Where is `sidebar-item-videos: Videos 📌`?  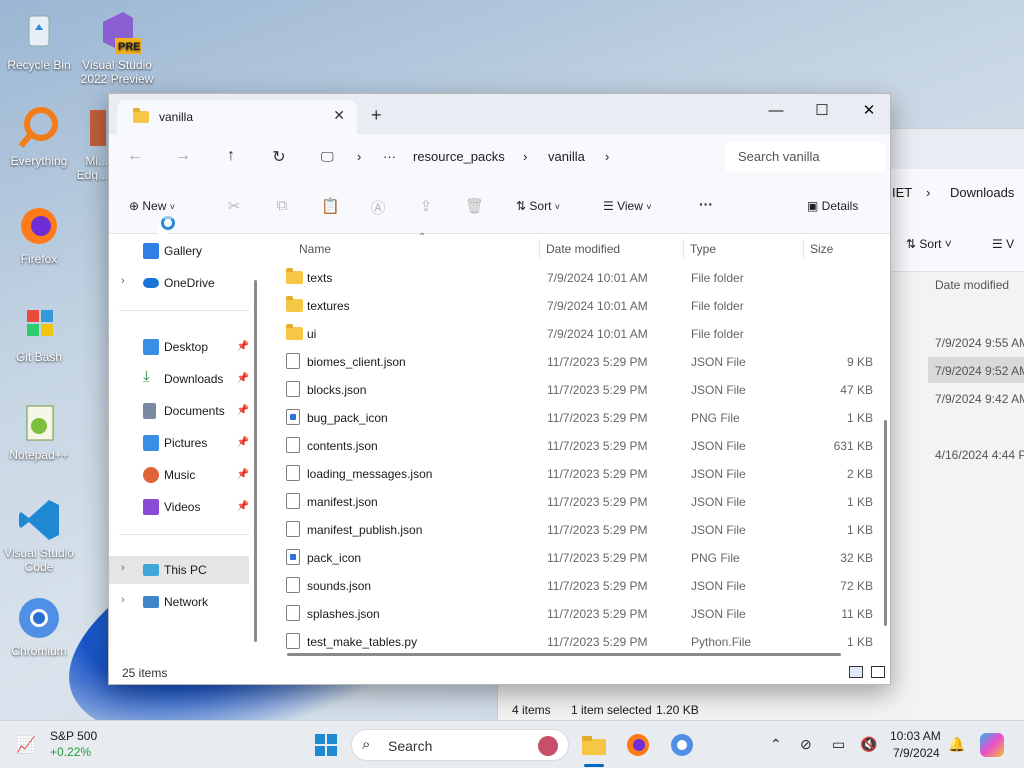 sidebar-item-videos: Videos 📌 is located at coordinates (179, 507).